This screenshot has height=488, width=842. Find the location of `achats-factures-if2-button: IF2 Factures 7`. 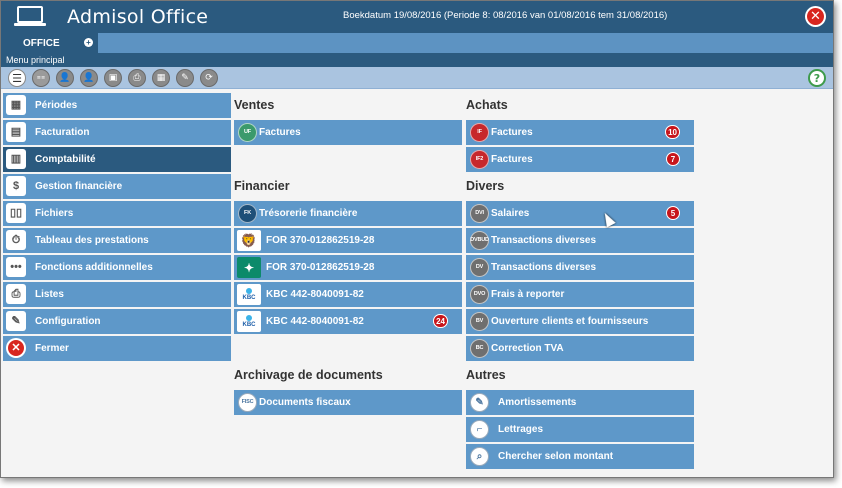

achats-factures-if2-button: IF2 Factures 7 is located at coordinates (580, 159).